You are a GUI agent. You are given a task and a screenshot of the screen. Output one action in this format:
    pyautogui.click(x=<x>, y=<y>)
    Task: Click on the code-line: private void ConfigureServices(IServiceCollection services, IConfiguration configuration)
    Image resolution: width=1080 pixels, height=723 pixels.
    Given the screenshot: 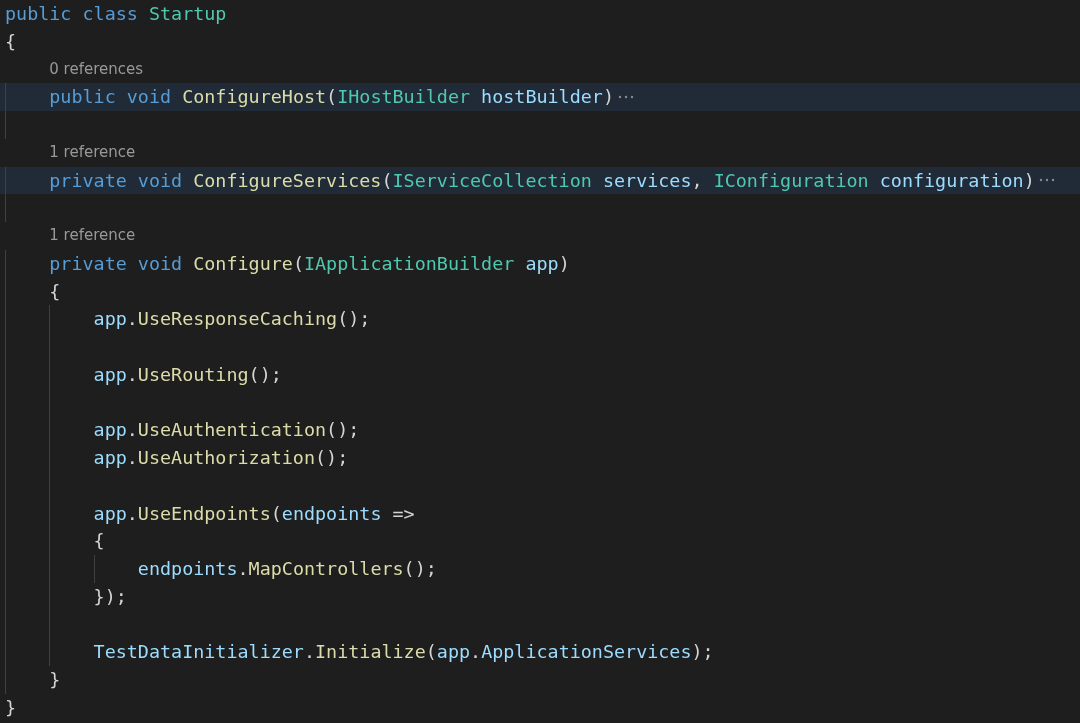 What is the action you would take?
    pyautogui.click(x=542, y=180)
    